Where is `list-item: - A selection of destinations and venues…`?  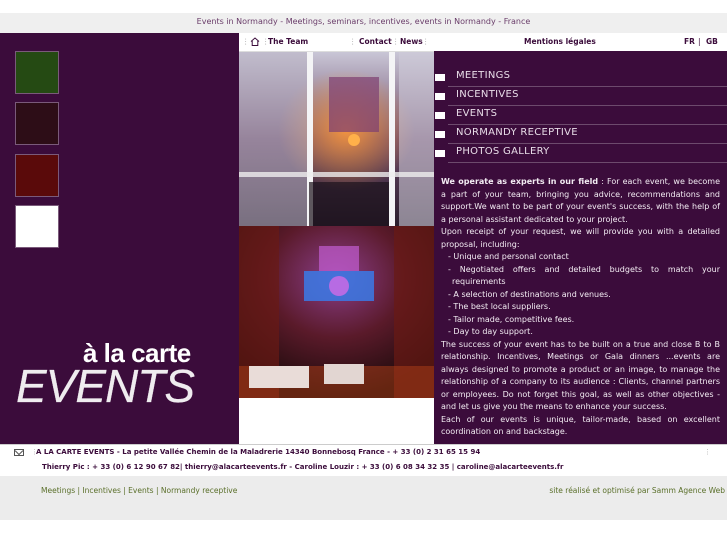
list-item: - A selection of destinations and venues… is located at coordinates (529, 294).